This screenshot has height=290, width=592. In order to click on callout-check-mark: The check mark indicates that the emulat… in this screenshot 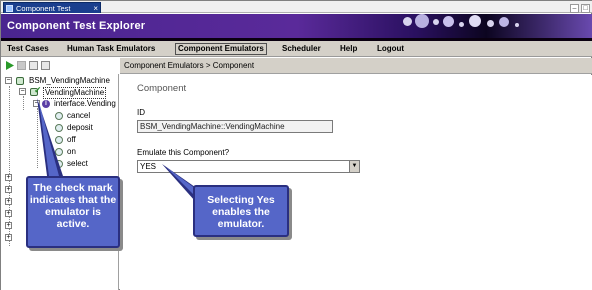, I will do `click(73, 212)`.